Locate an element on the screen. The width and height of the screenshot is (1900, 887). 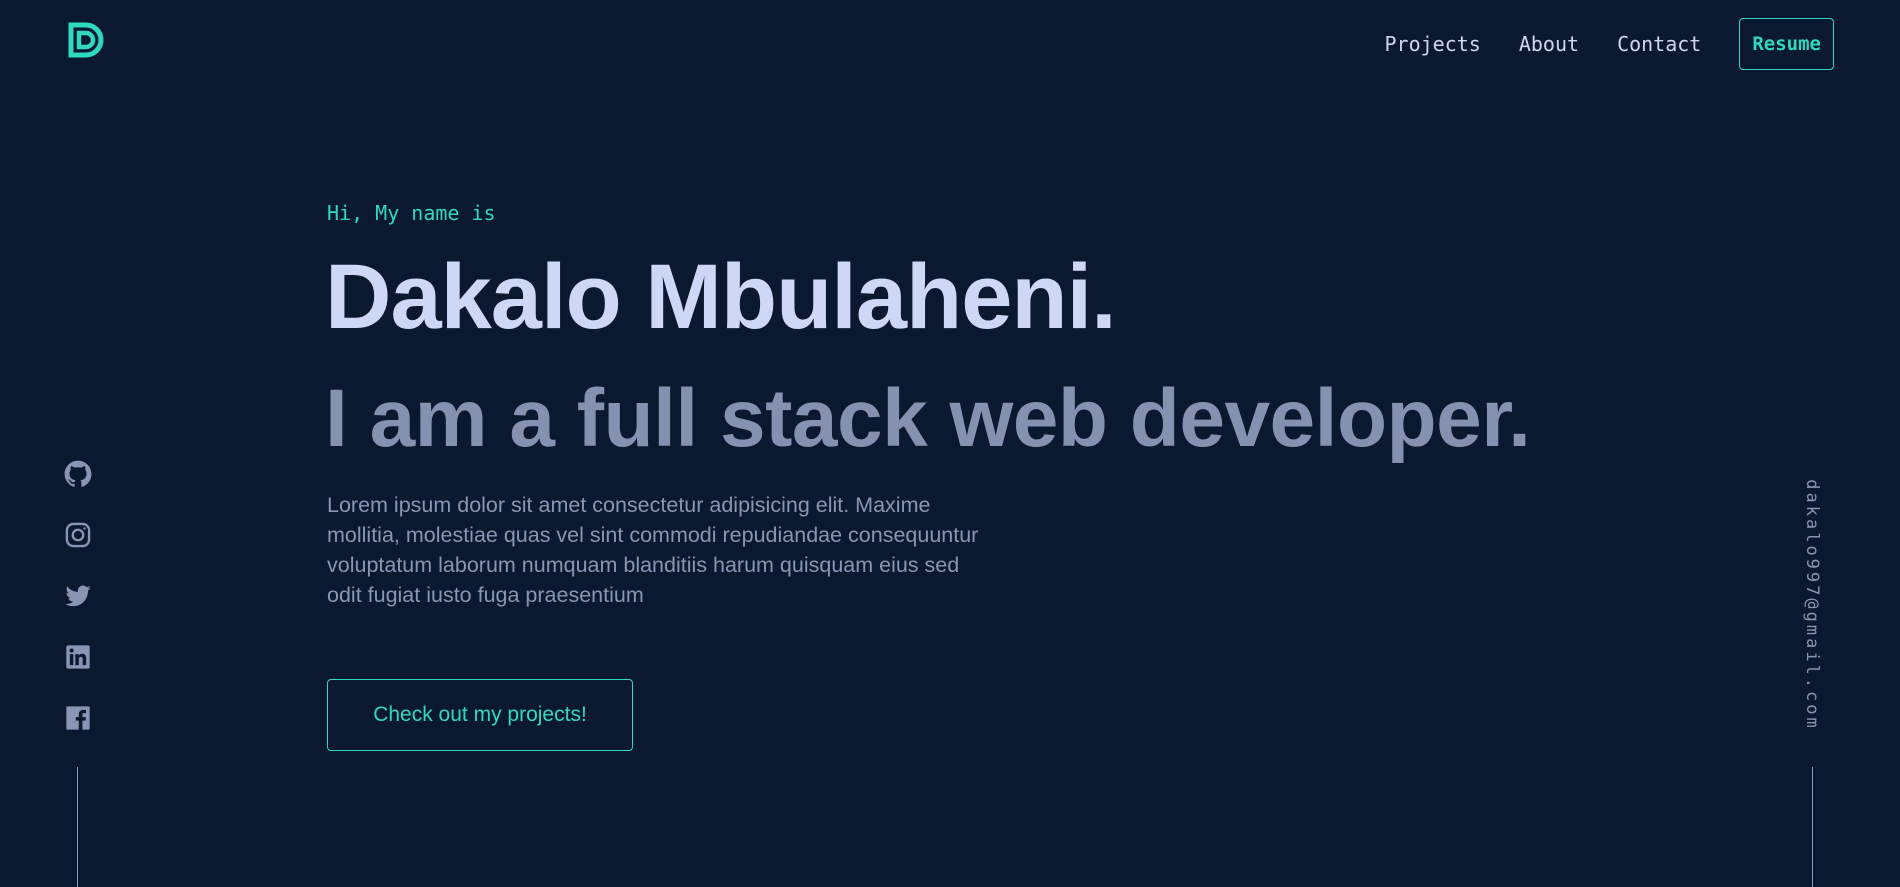
nav-about: About is located at coordinates (1549, 44).